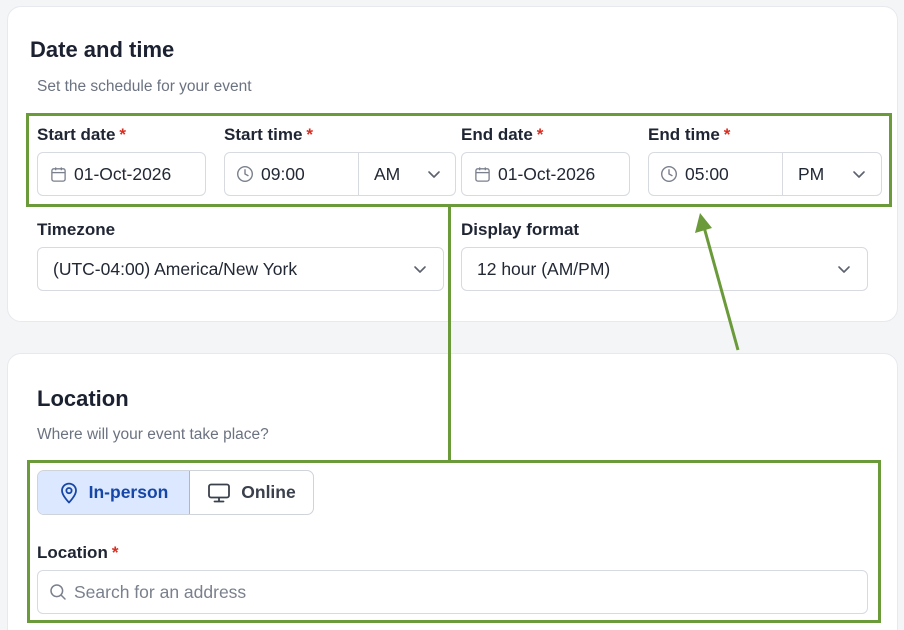  What do you see at coordinates (76, 229) in the screenshot?
I see `timezone-label: Timezone` at bounding box center [76, 229].